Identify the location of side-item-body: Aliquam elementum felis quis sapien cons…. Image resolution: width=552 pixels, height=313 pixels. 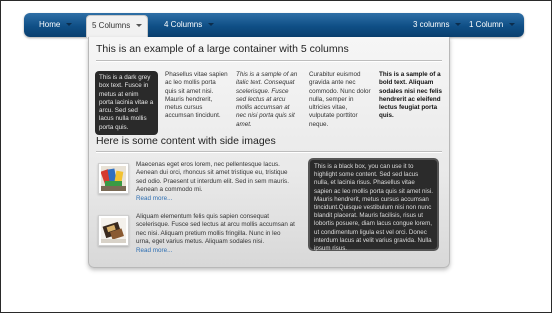
(215, 229).